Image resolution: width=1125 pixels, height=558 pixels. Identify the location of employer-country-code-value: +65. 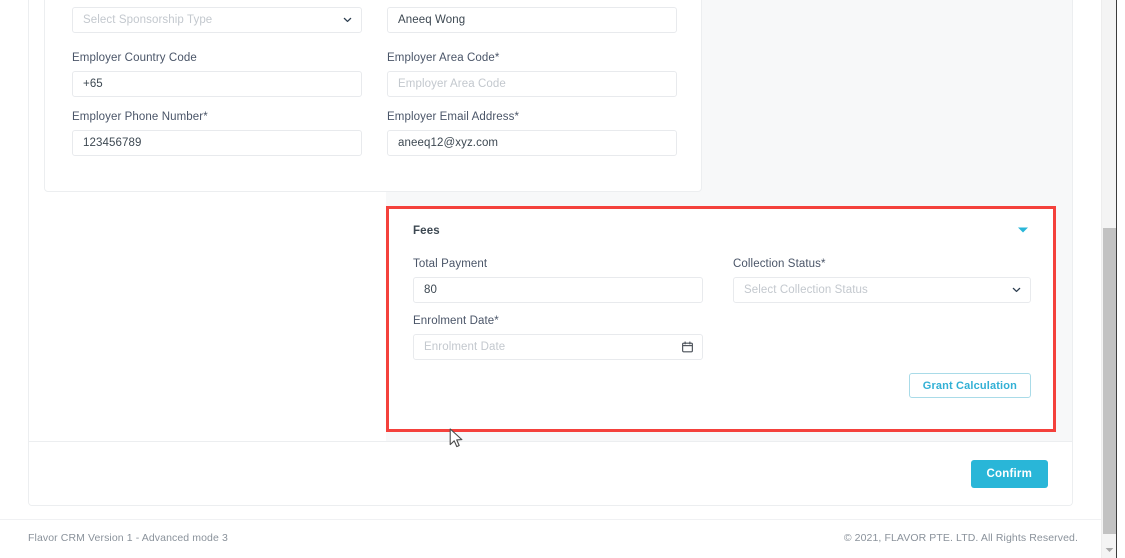
(93, 84).